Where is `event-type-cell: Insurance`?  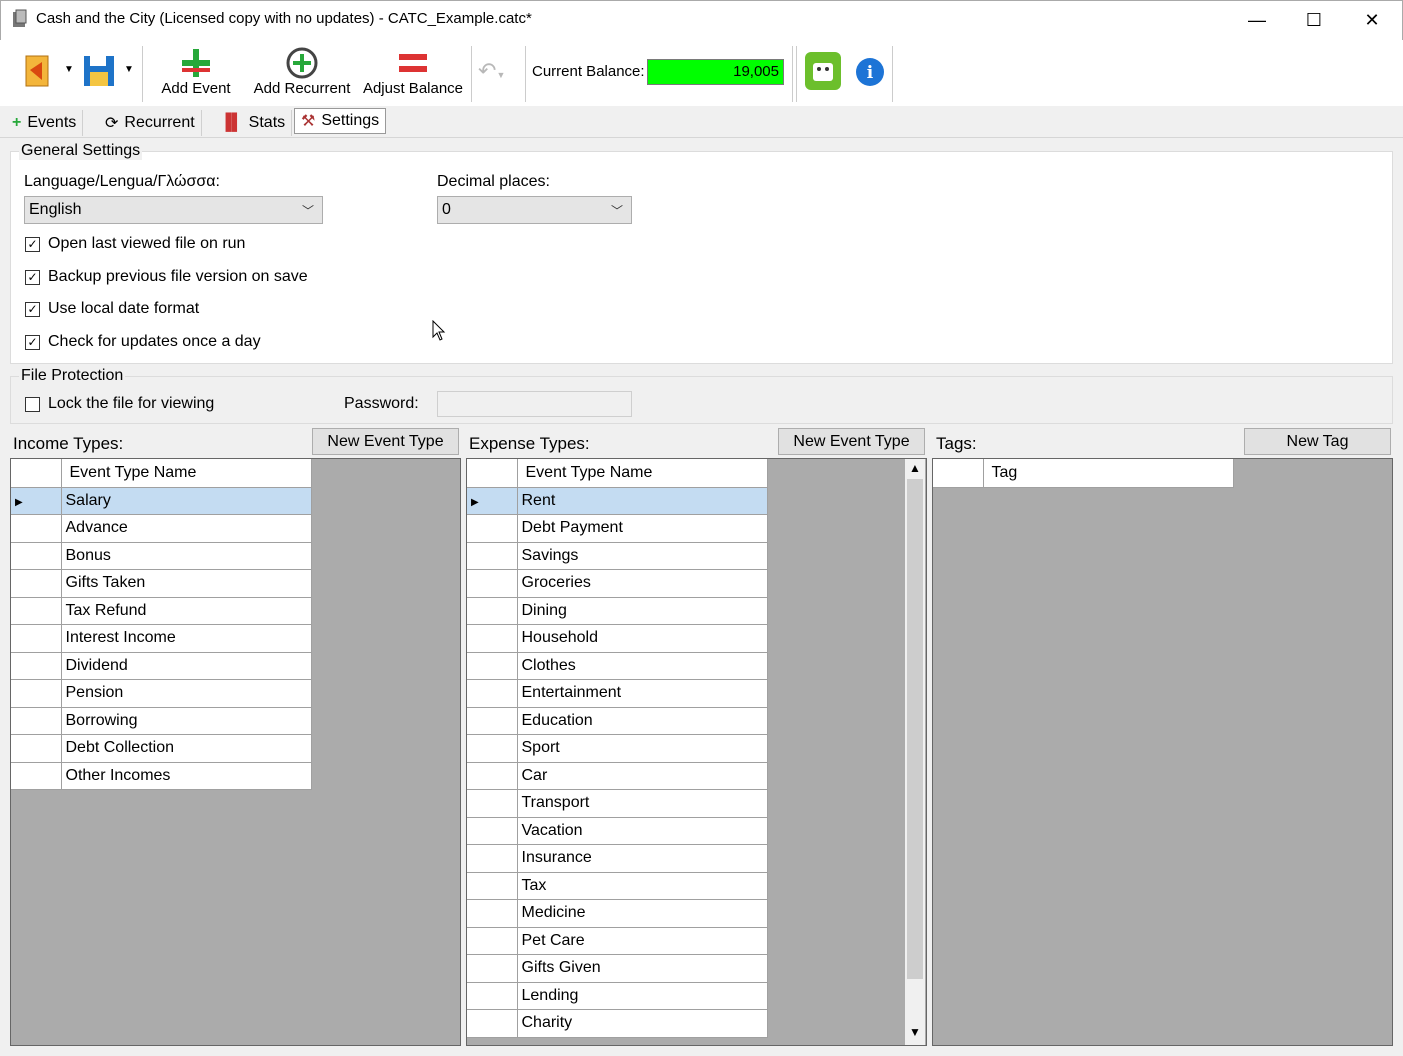 event-type-cell: Insurance is located at coordinates (642, 858).